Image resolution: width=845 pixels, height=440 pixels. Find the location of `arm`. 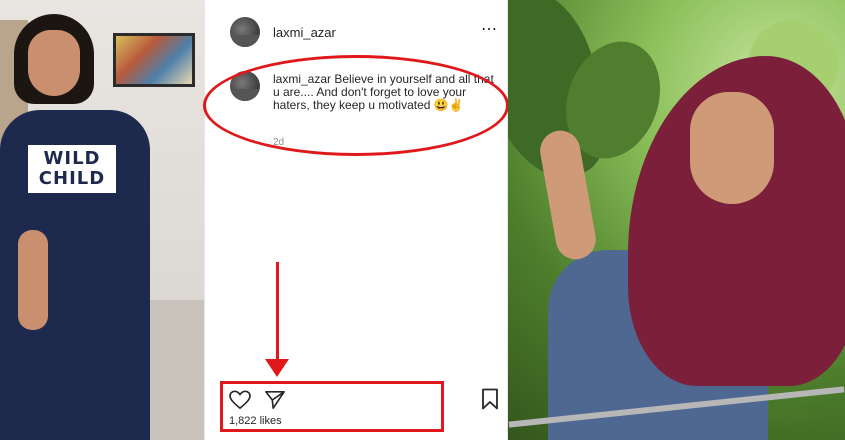

arm is located at coordinates (33, 280).